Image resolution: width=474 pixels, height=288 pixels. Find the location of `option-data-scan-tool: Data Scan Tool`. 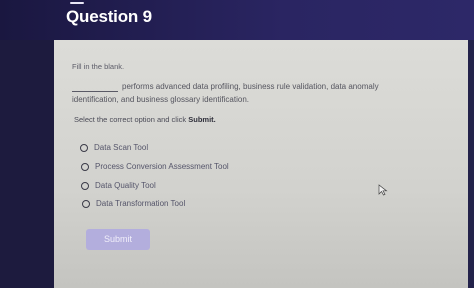

option-data-scan-tool: Data Scan Tool is located at coordinates (114, 147).